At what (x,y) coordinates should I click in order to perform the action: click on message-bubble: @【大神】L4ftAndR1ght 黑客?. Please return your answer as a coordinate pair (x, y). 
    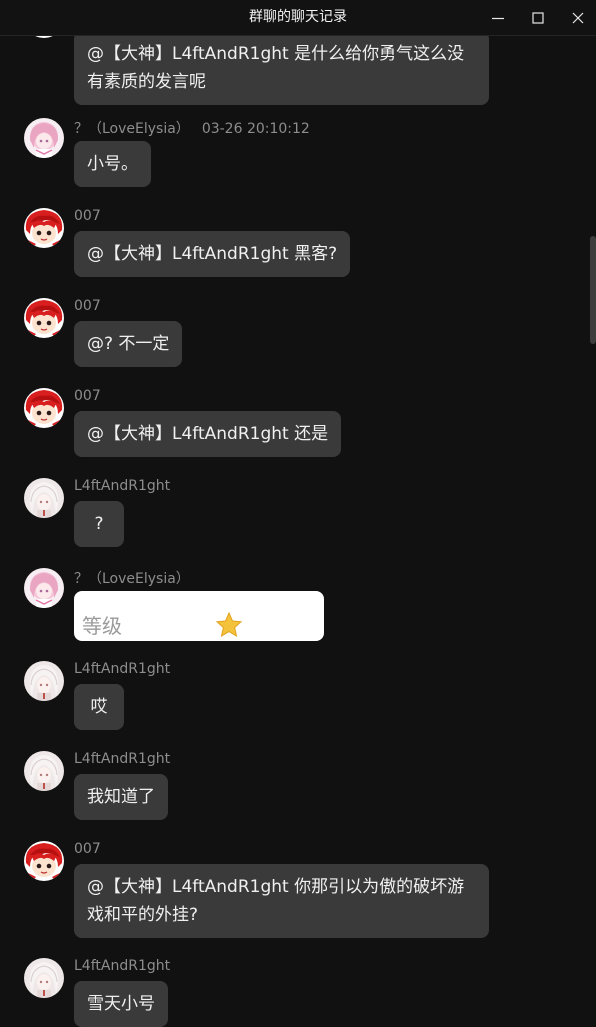
    Looking at the image, I should click on (212, 254).